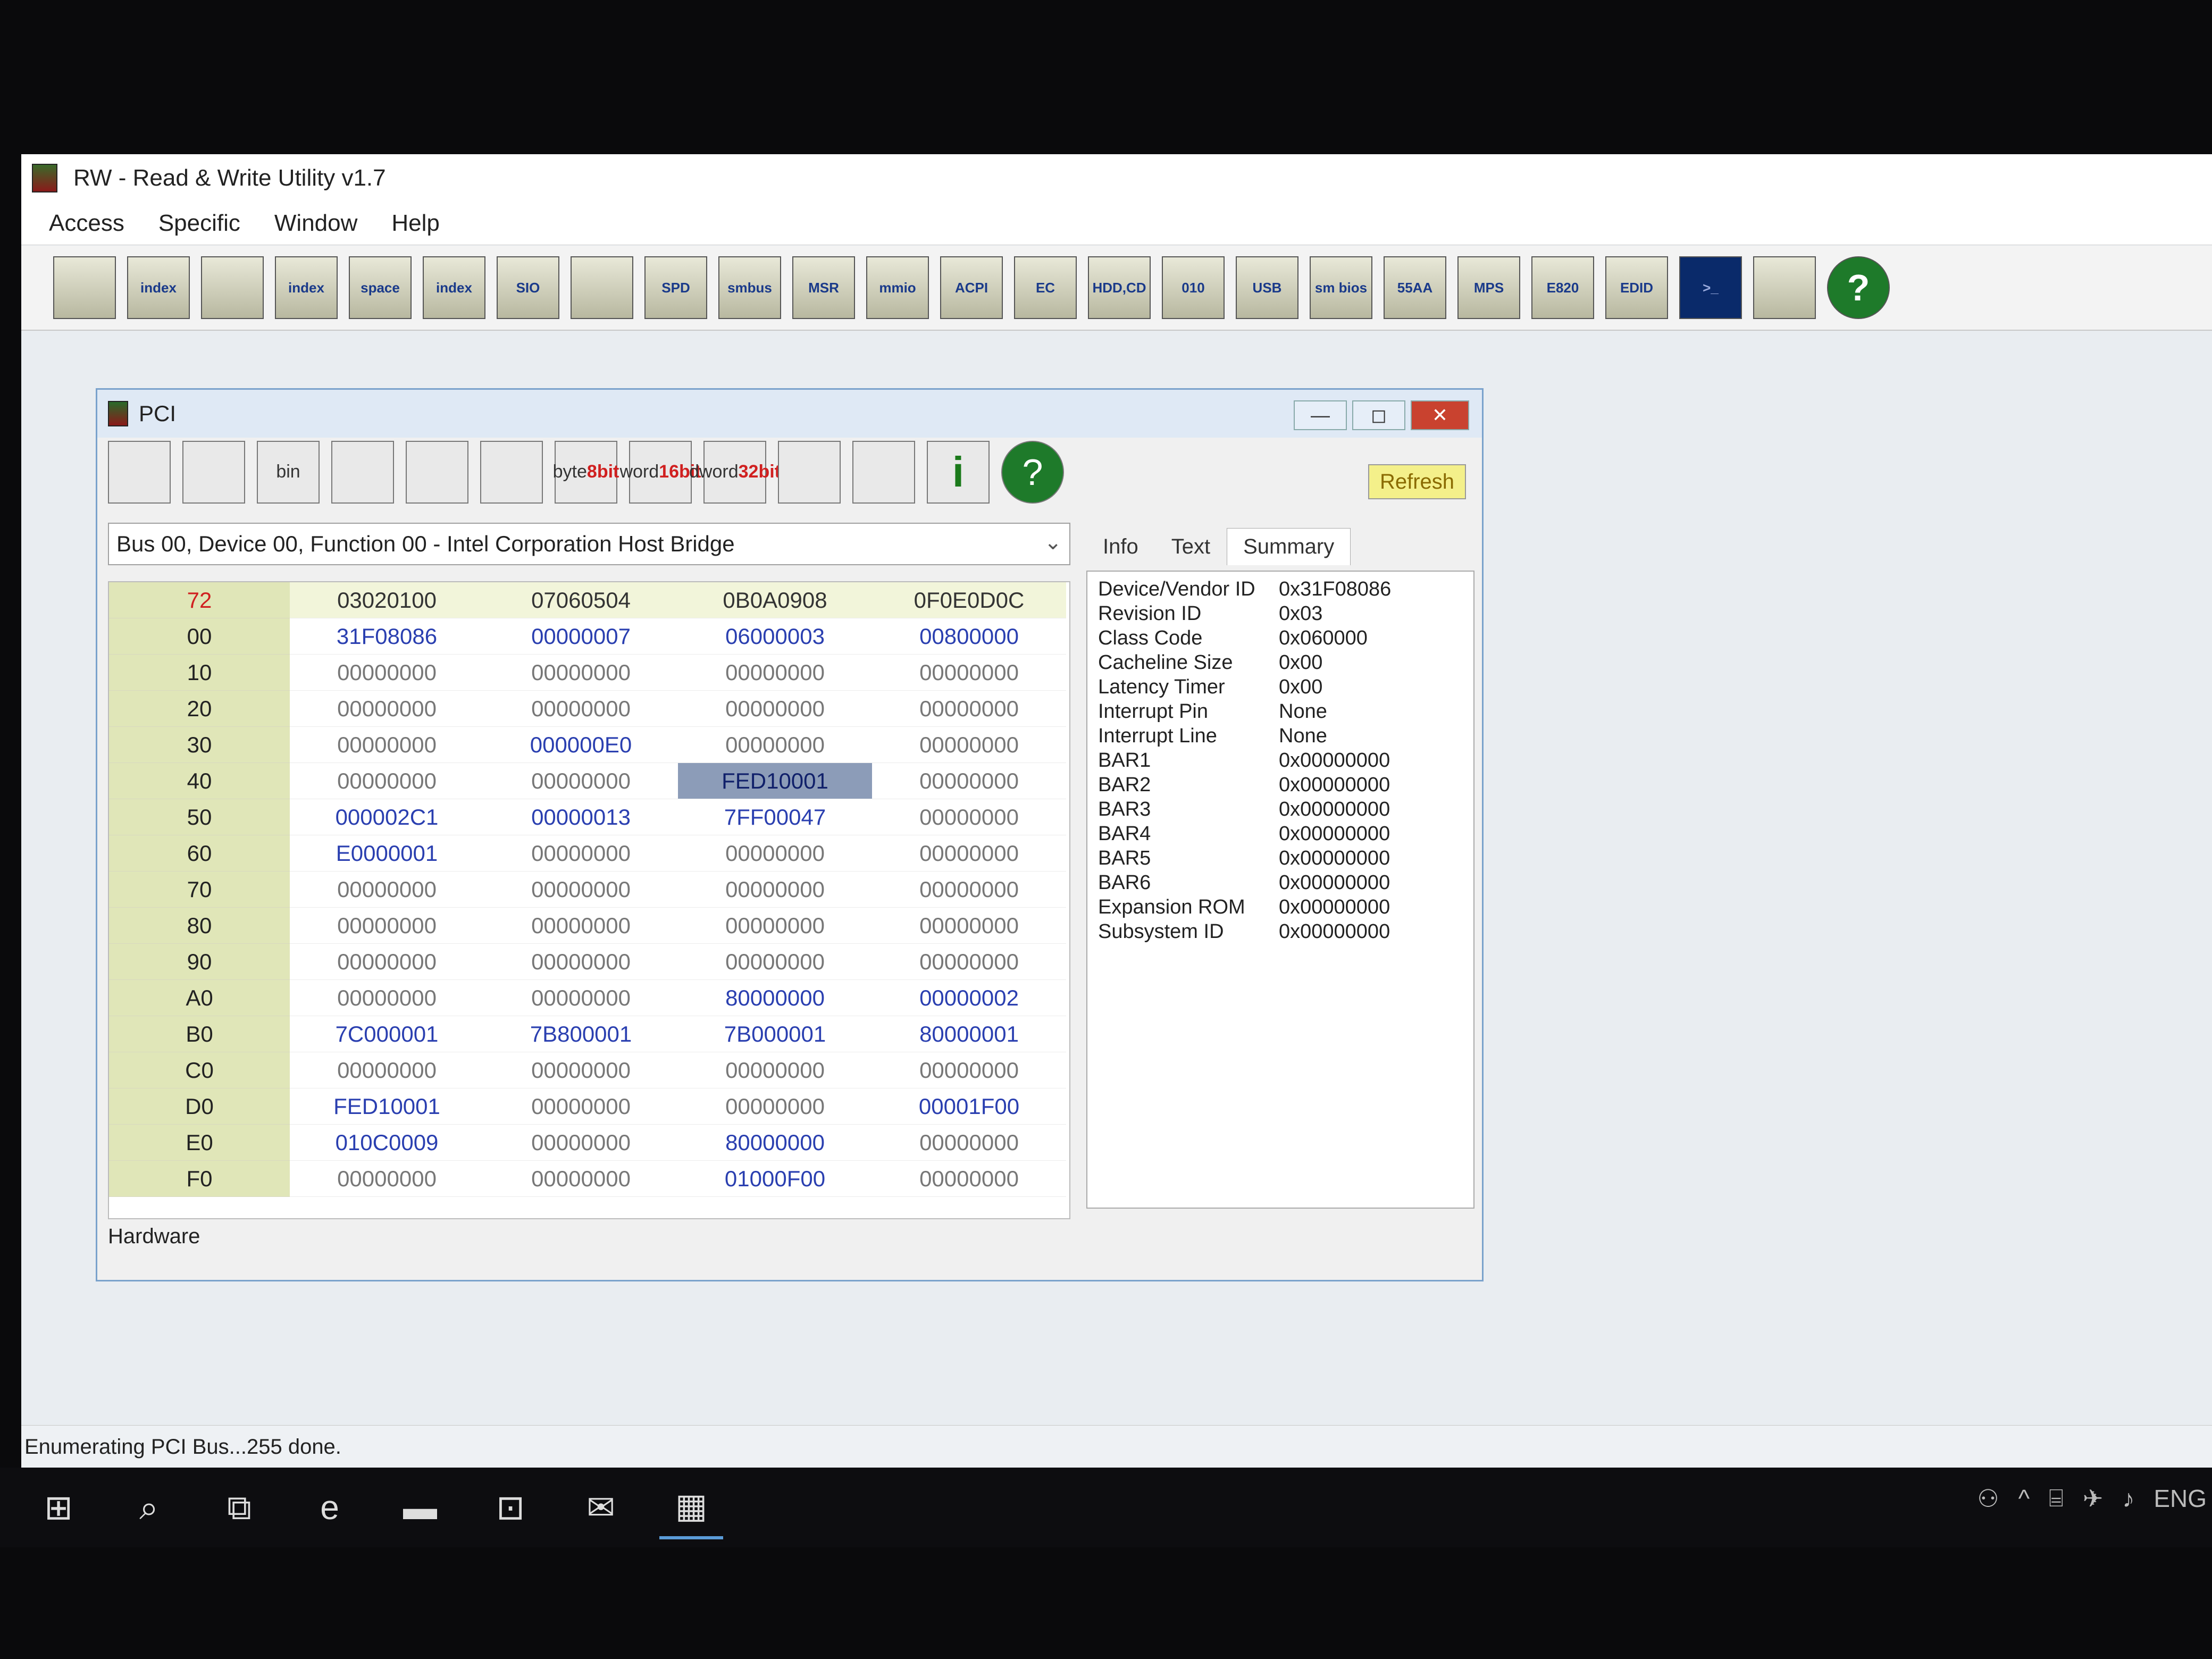 The image size is (2212, 1659). I want to click on edid-icon: EDID, so click(1636, 287).